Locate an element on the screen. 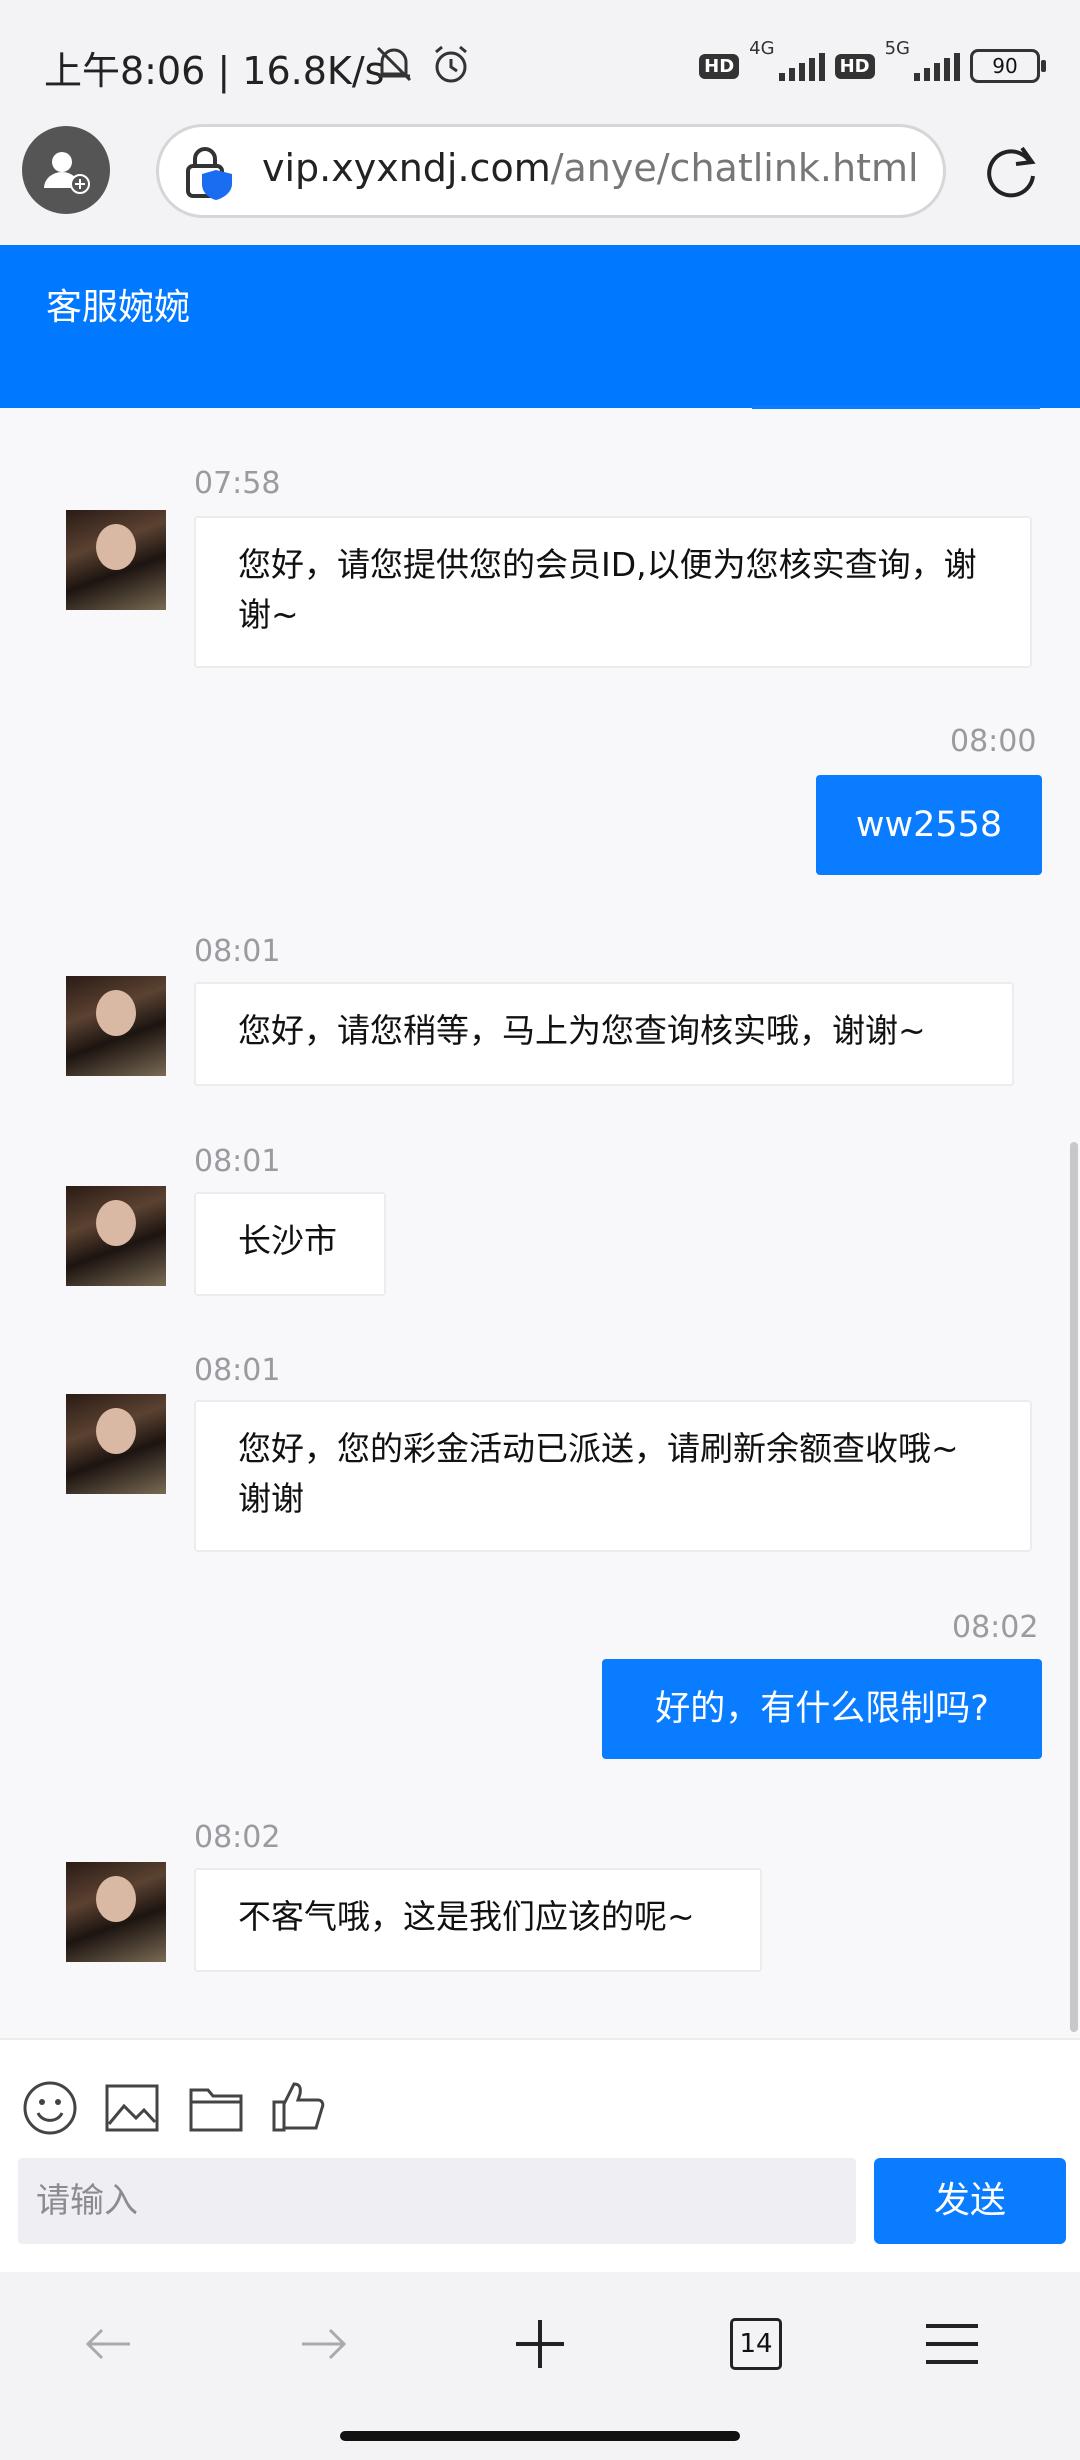 Image resolution: width=1080 pixels, height=2460 pixels. message-time: 08:00 is located at coordinates (993, 741).